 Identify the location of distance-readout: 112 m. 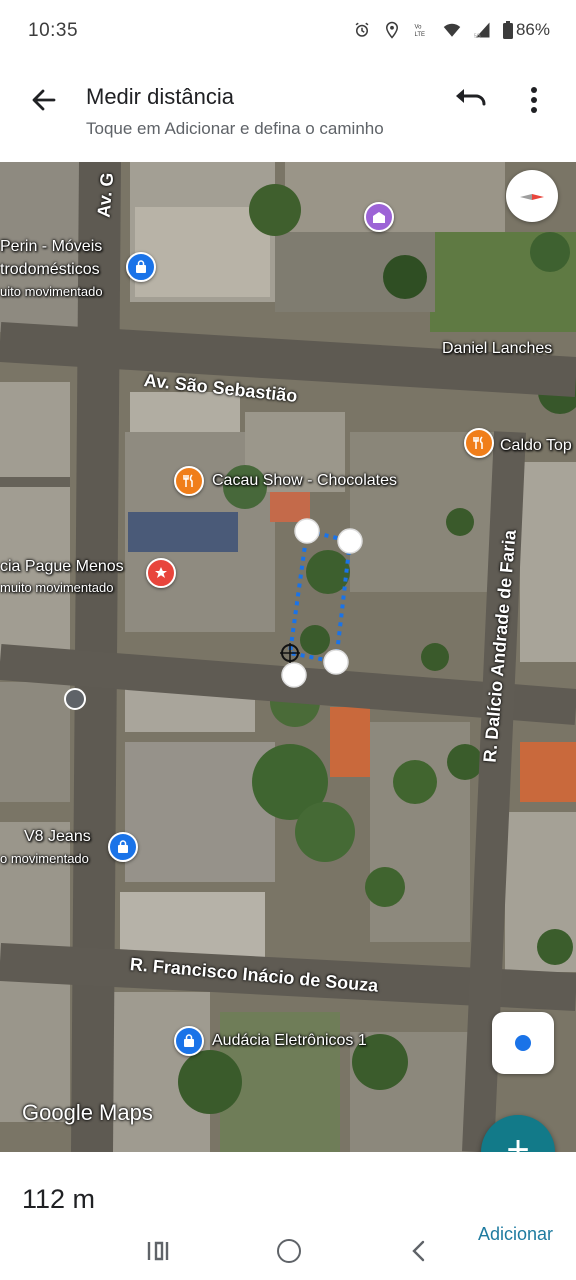
(59, 1199).